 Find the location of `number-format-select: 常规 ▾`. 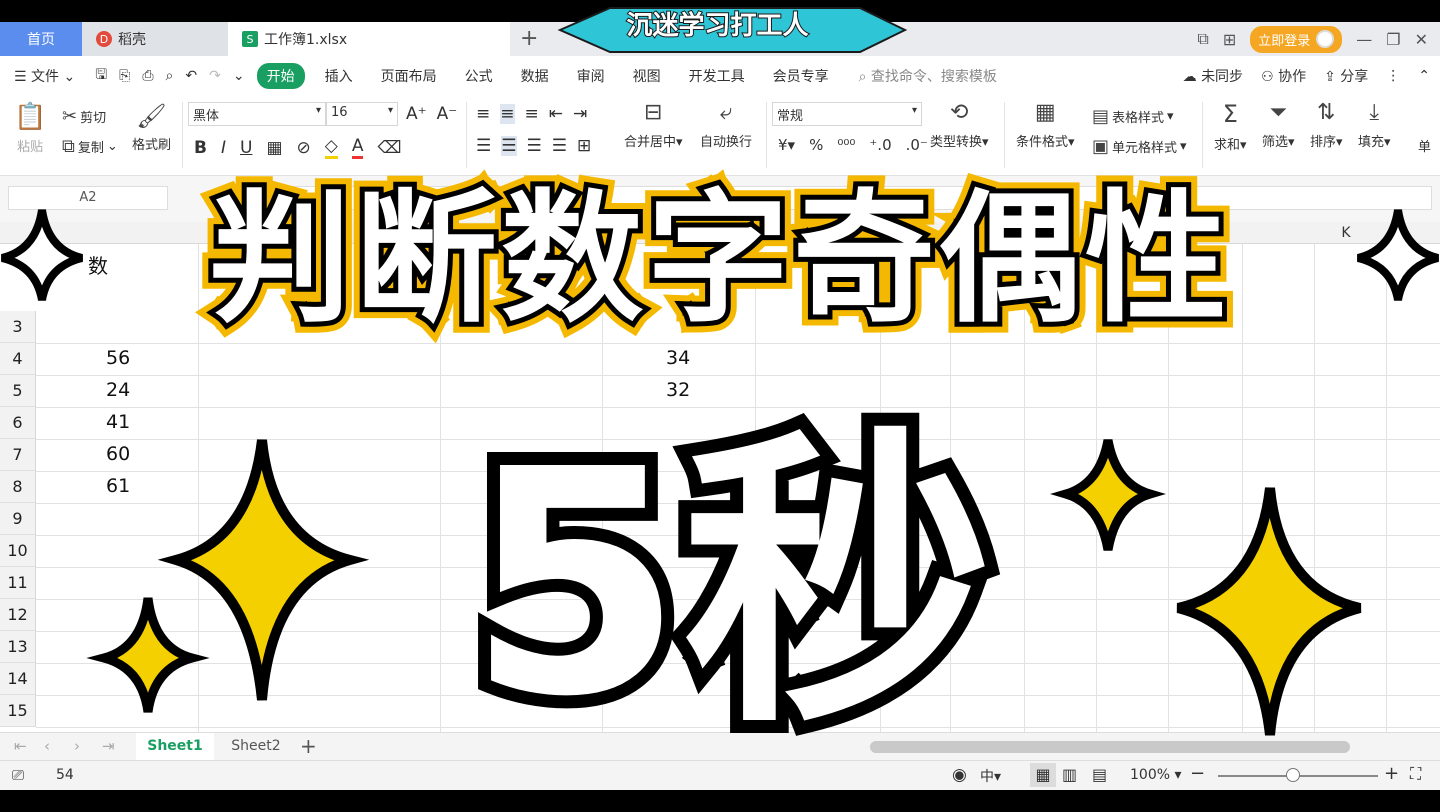

number-format-select: 常规 ▾ is located at coordinates (847, 114).